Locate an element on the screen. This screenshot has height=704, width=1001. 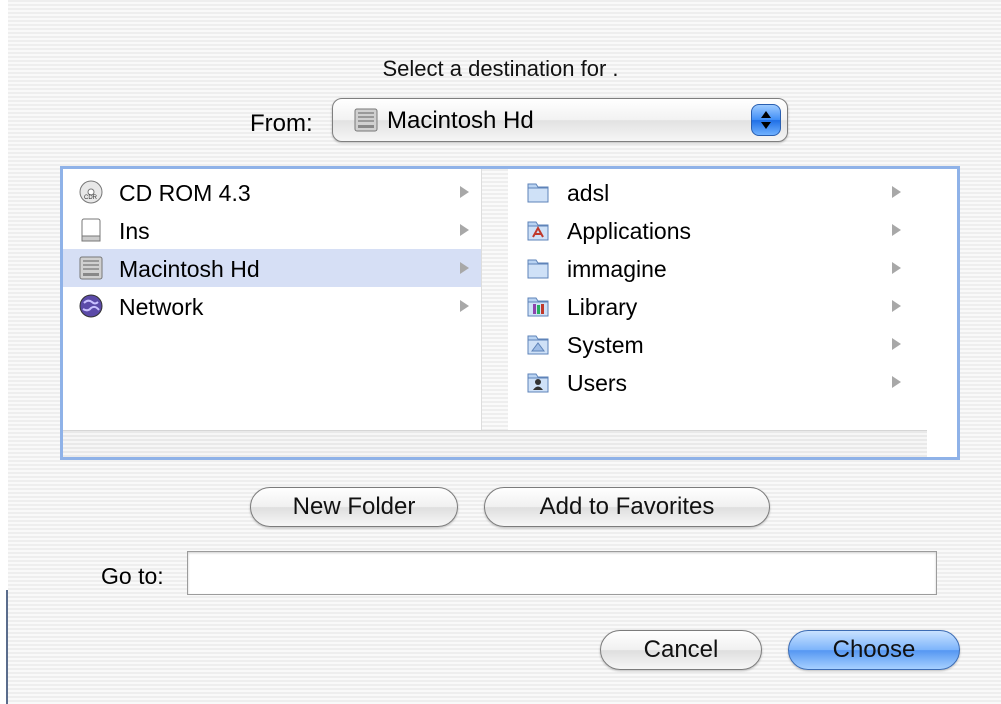
list-item-macintosh-hd: Macintosh Hd is located at coordinates (272, 268).